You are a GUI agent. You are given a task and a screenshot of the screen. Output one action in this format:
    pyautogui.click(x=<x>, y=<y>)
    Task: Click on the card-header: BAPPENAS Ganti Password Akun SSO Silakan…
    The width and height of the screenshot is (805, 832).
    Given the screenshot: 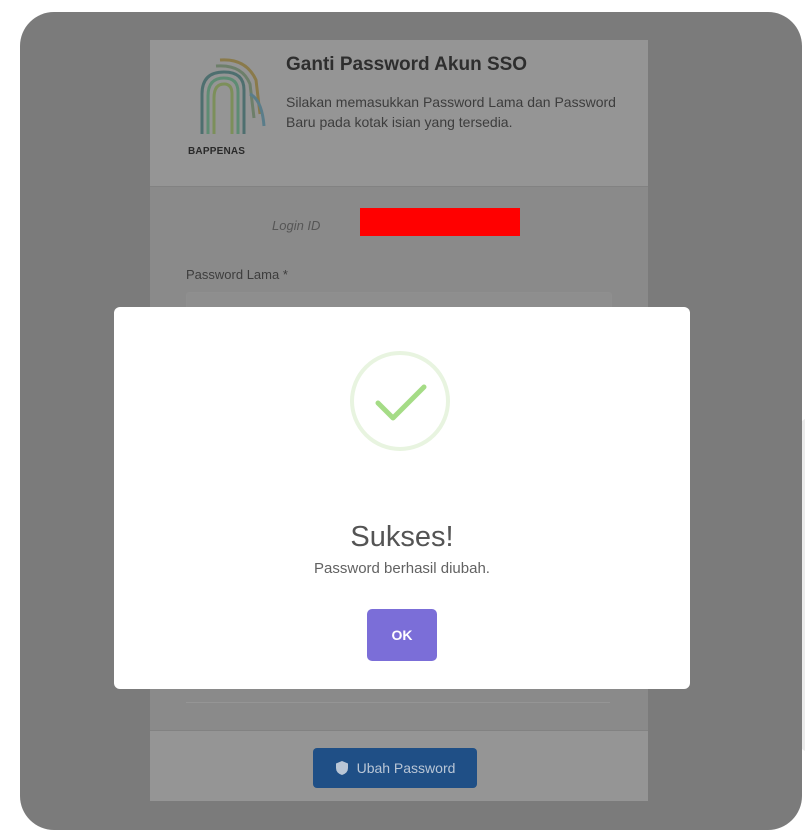 What is the action you would take?
    pyautogui.click(x=399, y=113)
    